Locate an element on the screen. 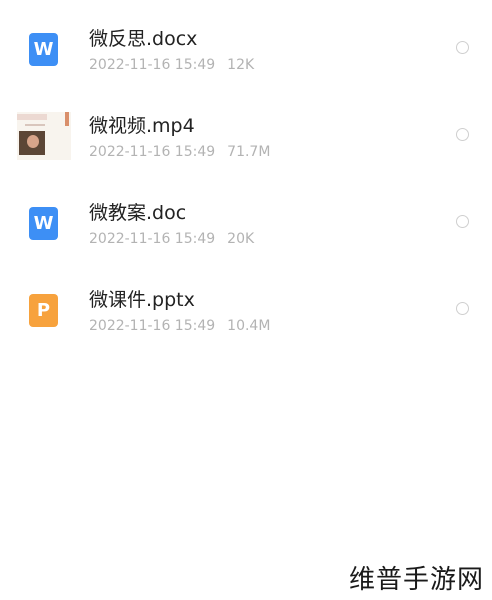  file-name: 微课件.pptx is located at coordinates (142, 300).